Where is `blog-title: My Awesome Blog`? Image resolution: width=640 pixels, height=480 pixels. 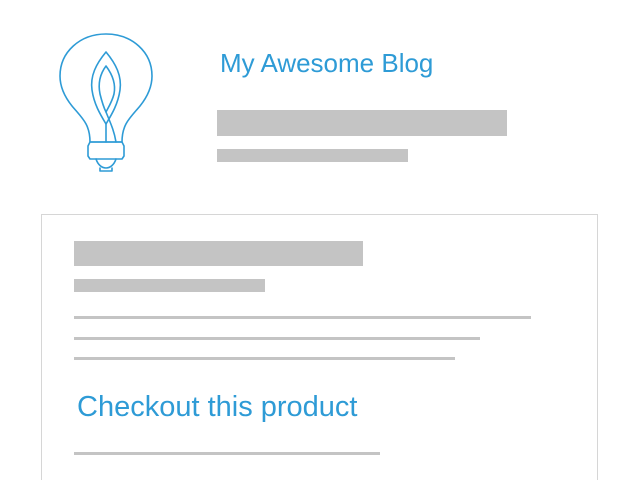 blog-title: My Awesome Blog is located at coordinates (326, 63).